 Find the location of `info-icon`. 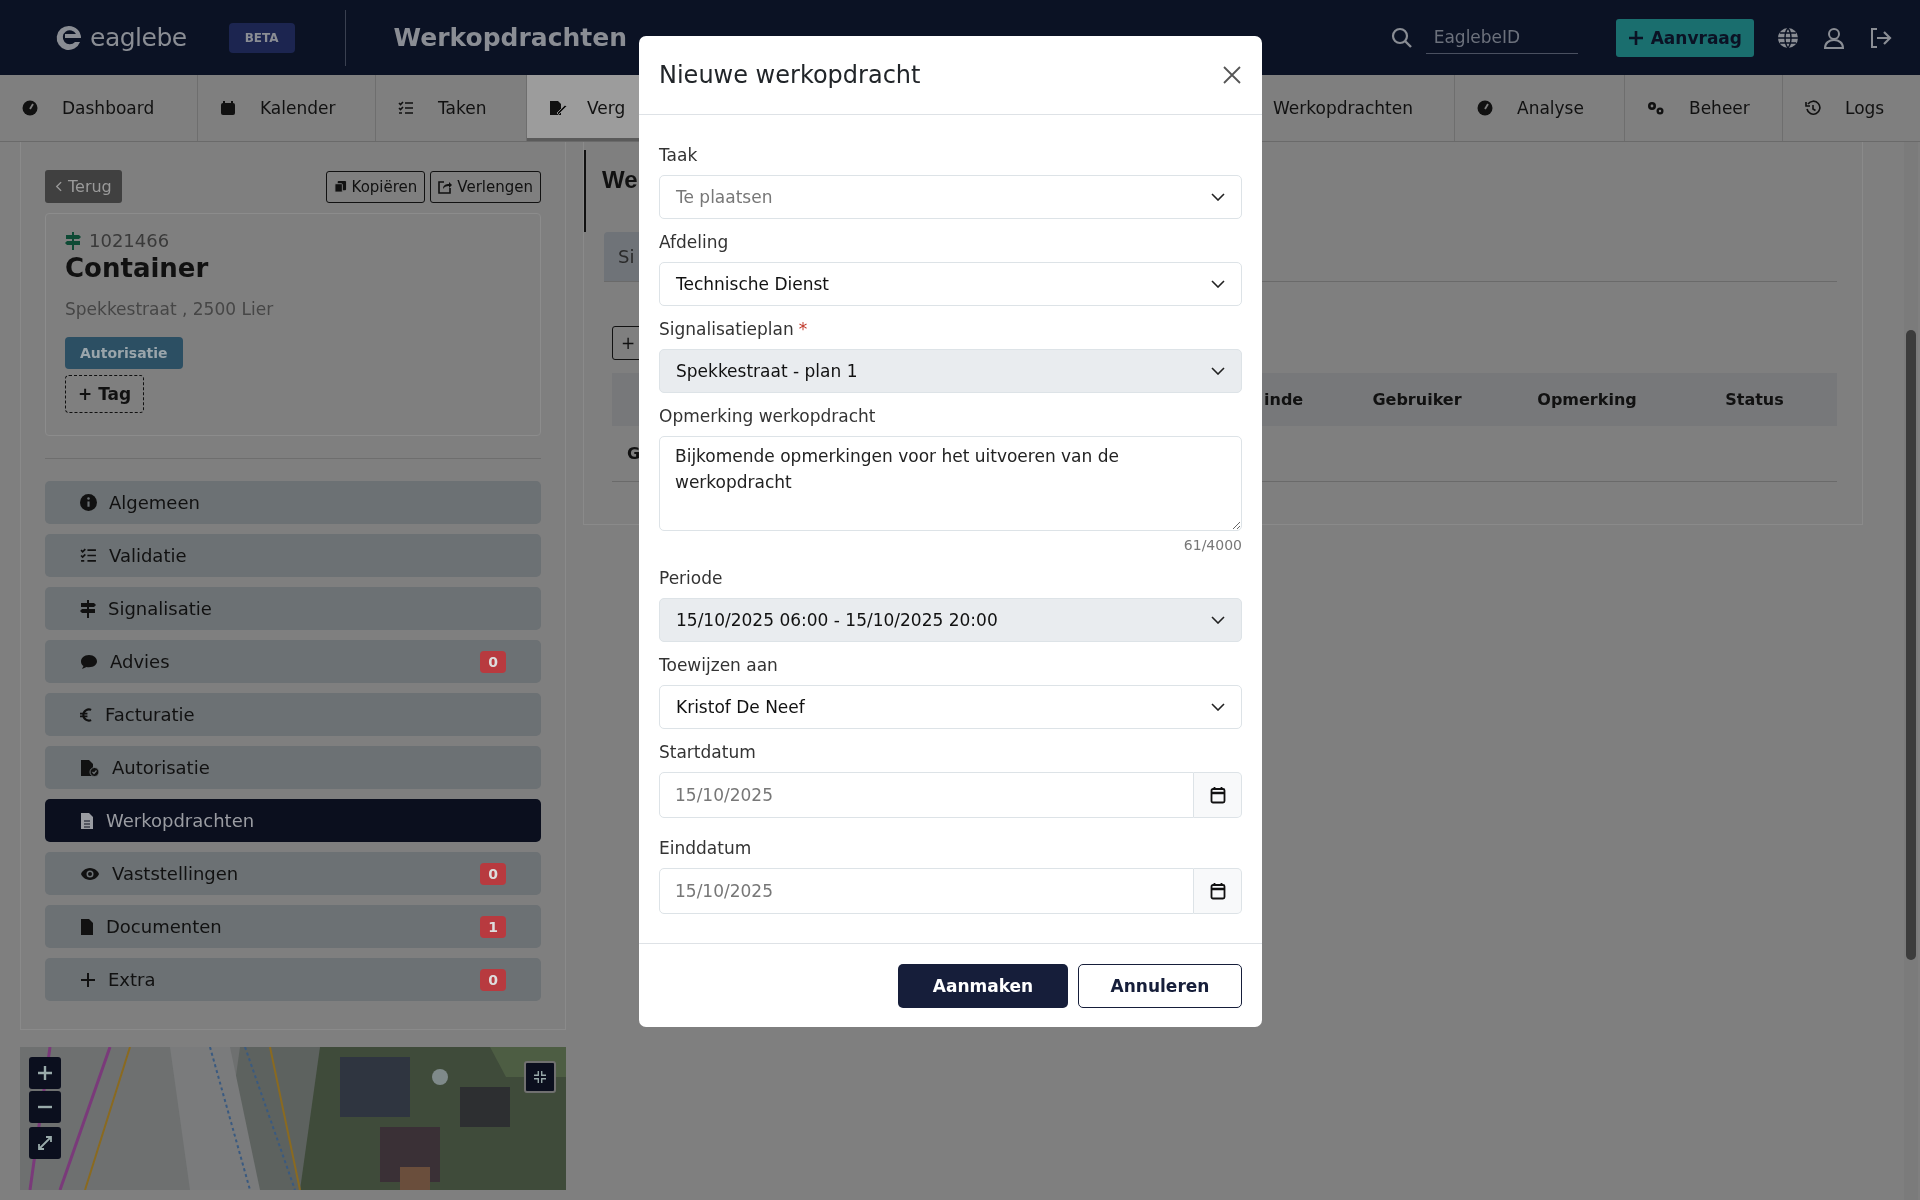

info-icon is located at coordinates (88, 502).